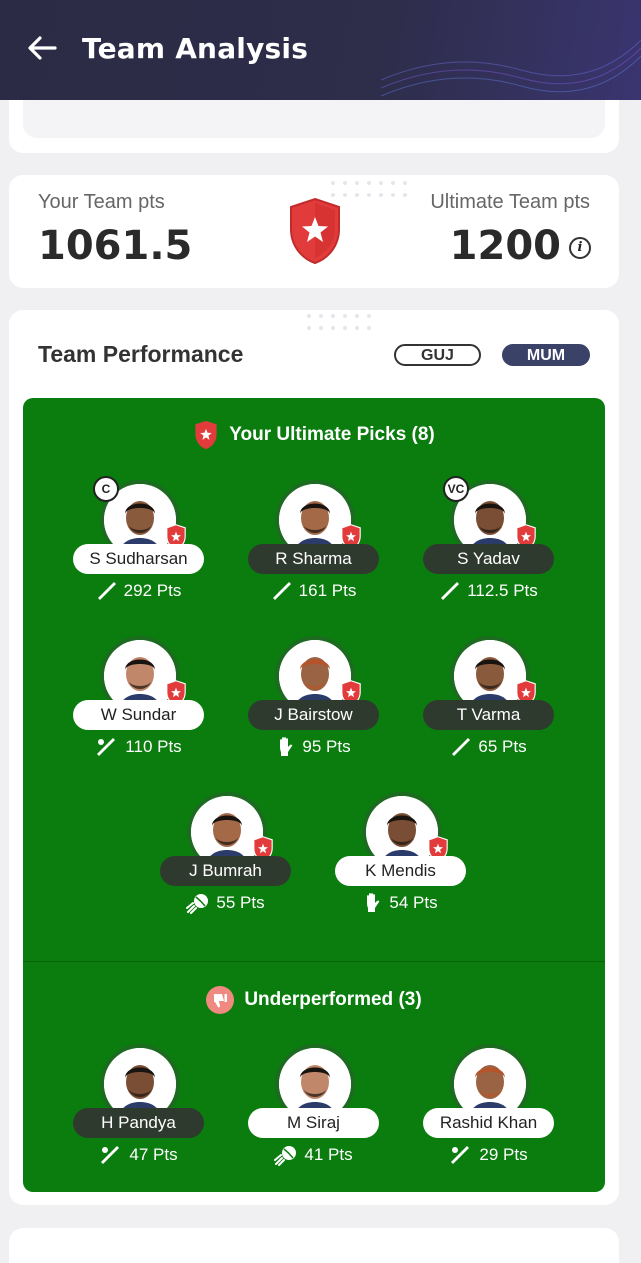 This screenshot has height=1263, width=641. I want to click on player-card: M Siraj 41 Pts, so click(323, 1109).